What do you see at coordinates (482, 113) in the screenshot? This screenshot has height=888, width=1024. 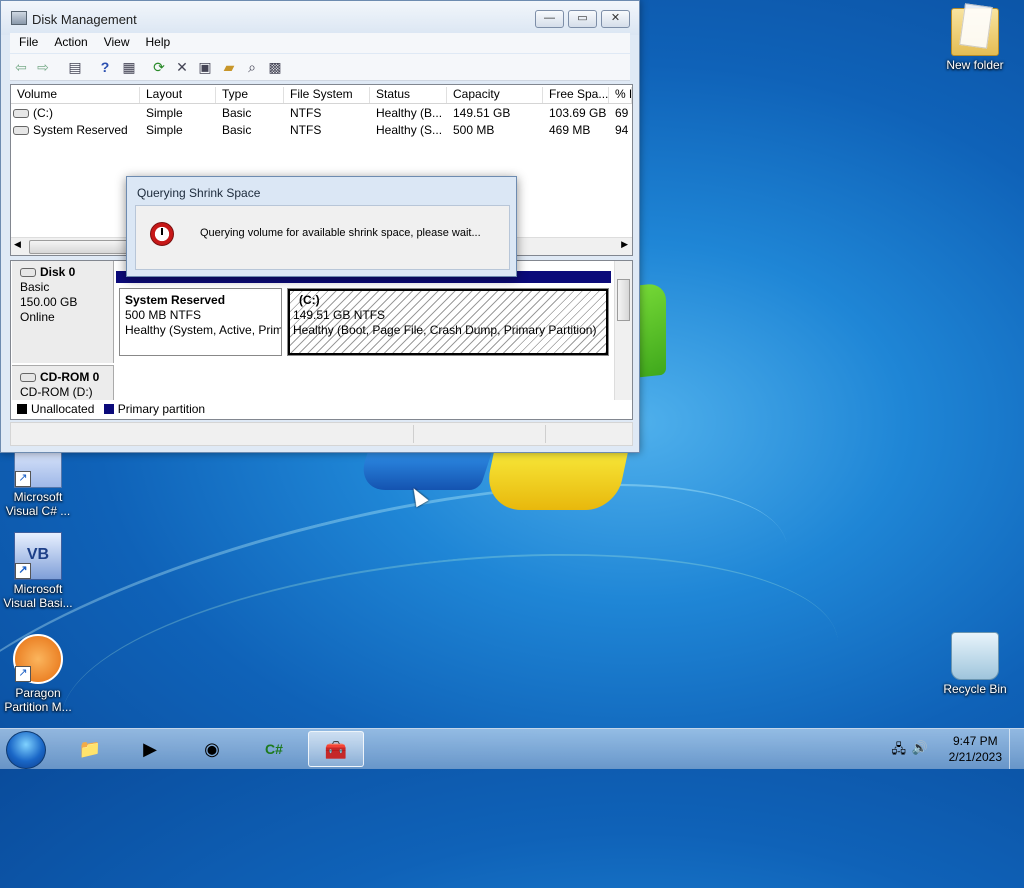 I see `capacity-cell: 149.51 GB` at bounding box center [482, 113].